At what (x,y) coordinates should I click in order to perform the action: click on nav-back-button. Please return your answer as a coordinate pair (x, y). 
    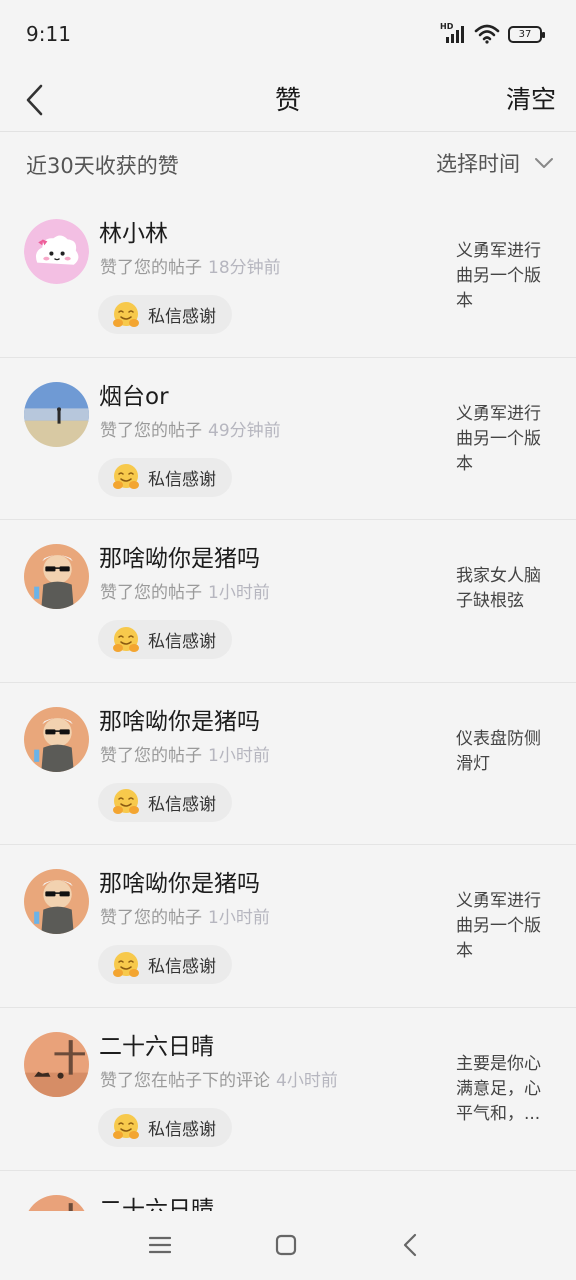
    Looking at the image, I should click on (410, 1245).